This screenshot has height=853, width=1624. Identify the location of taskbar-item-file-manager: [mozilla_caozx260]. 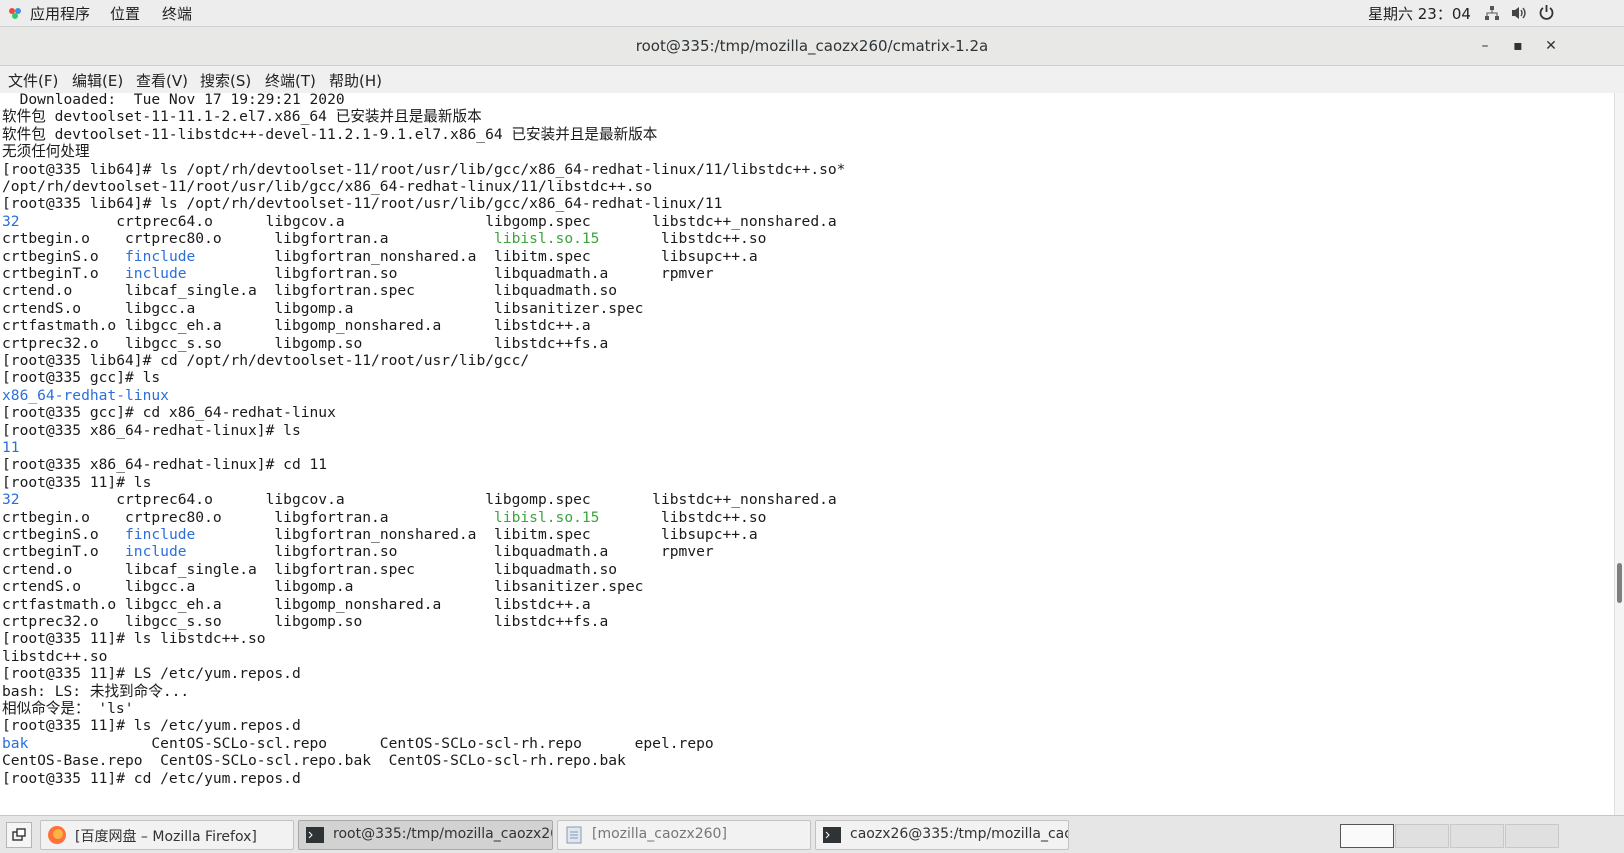
(684, 835).